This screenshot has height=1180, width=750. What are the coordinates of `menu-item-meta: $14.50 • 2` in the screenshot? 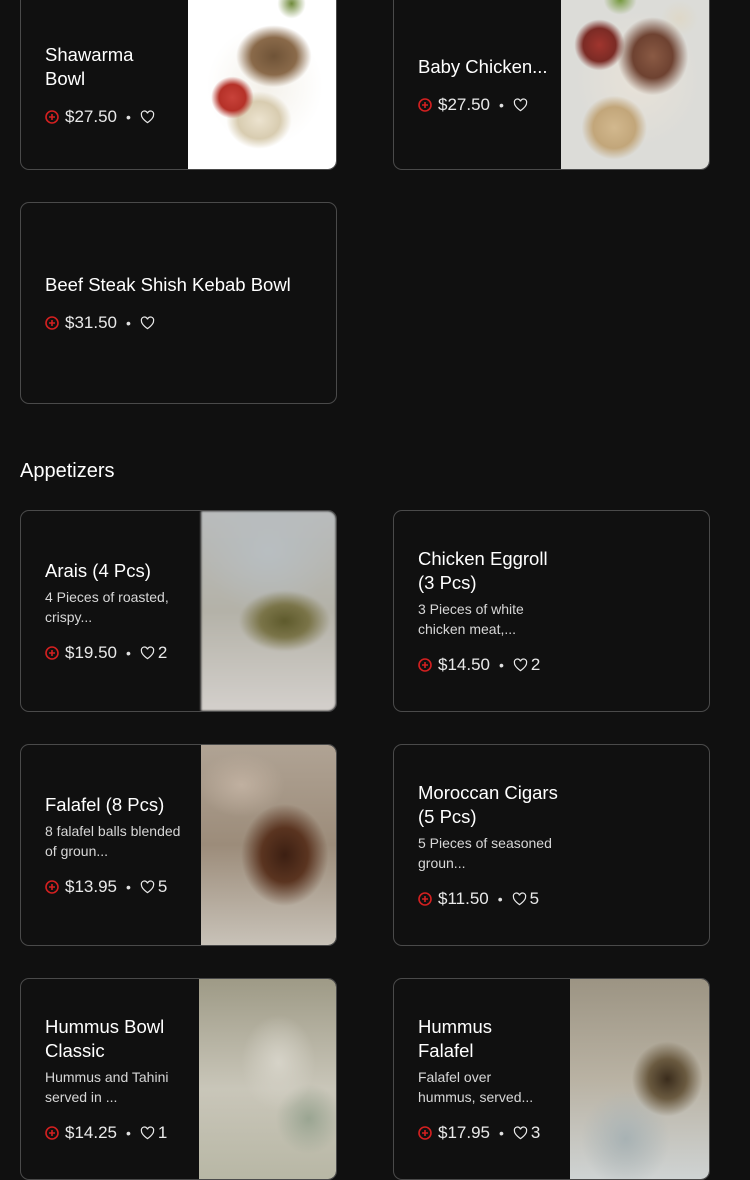 It's located at (488, 665).